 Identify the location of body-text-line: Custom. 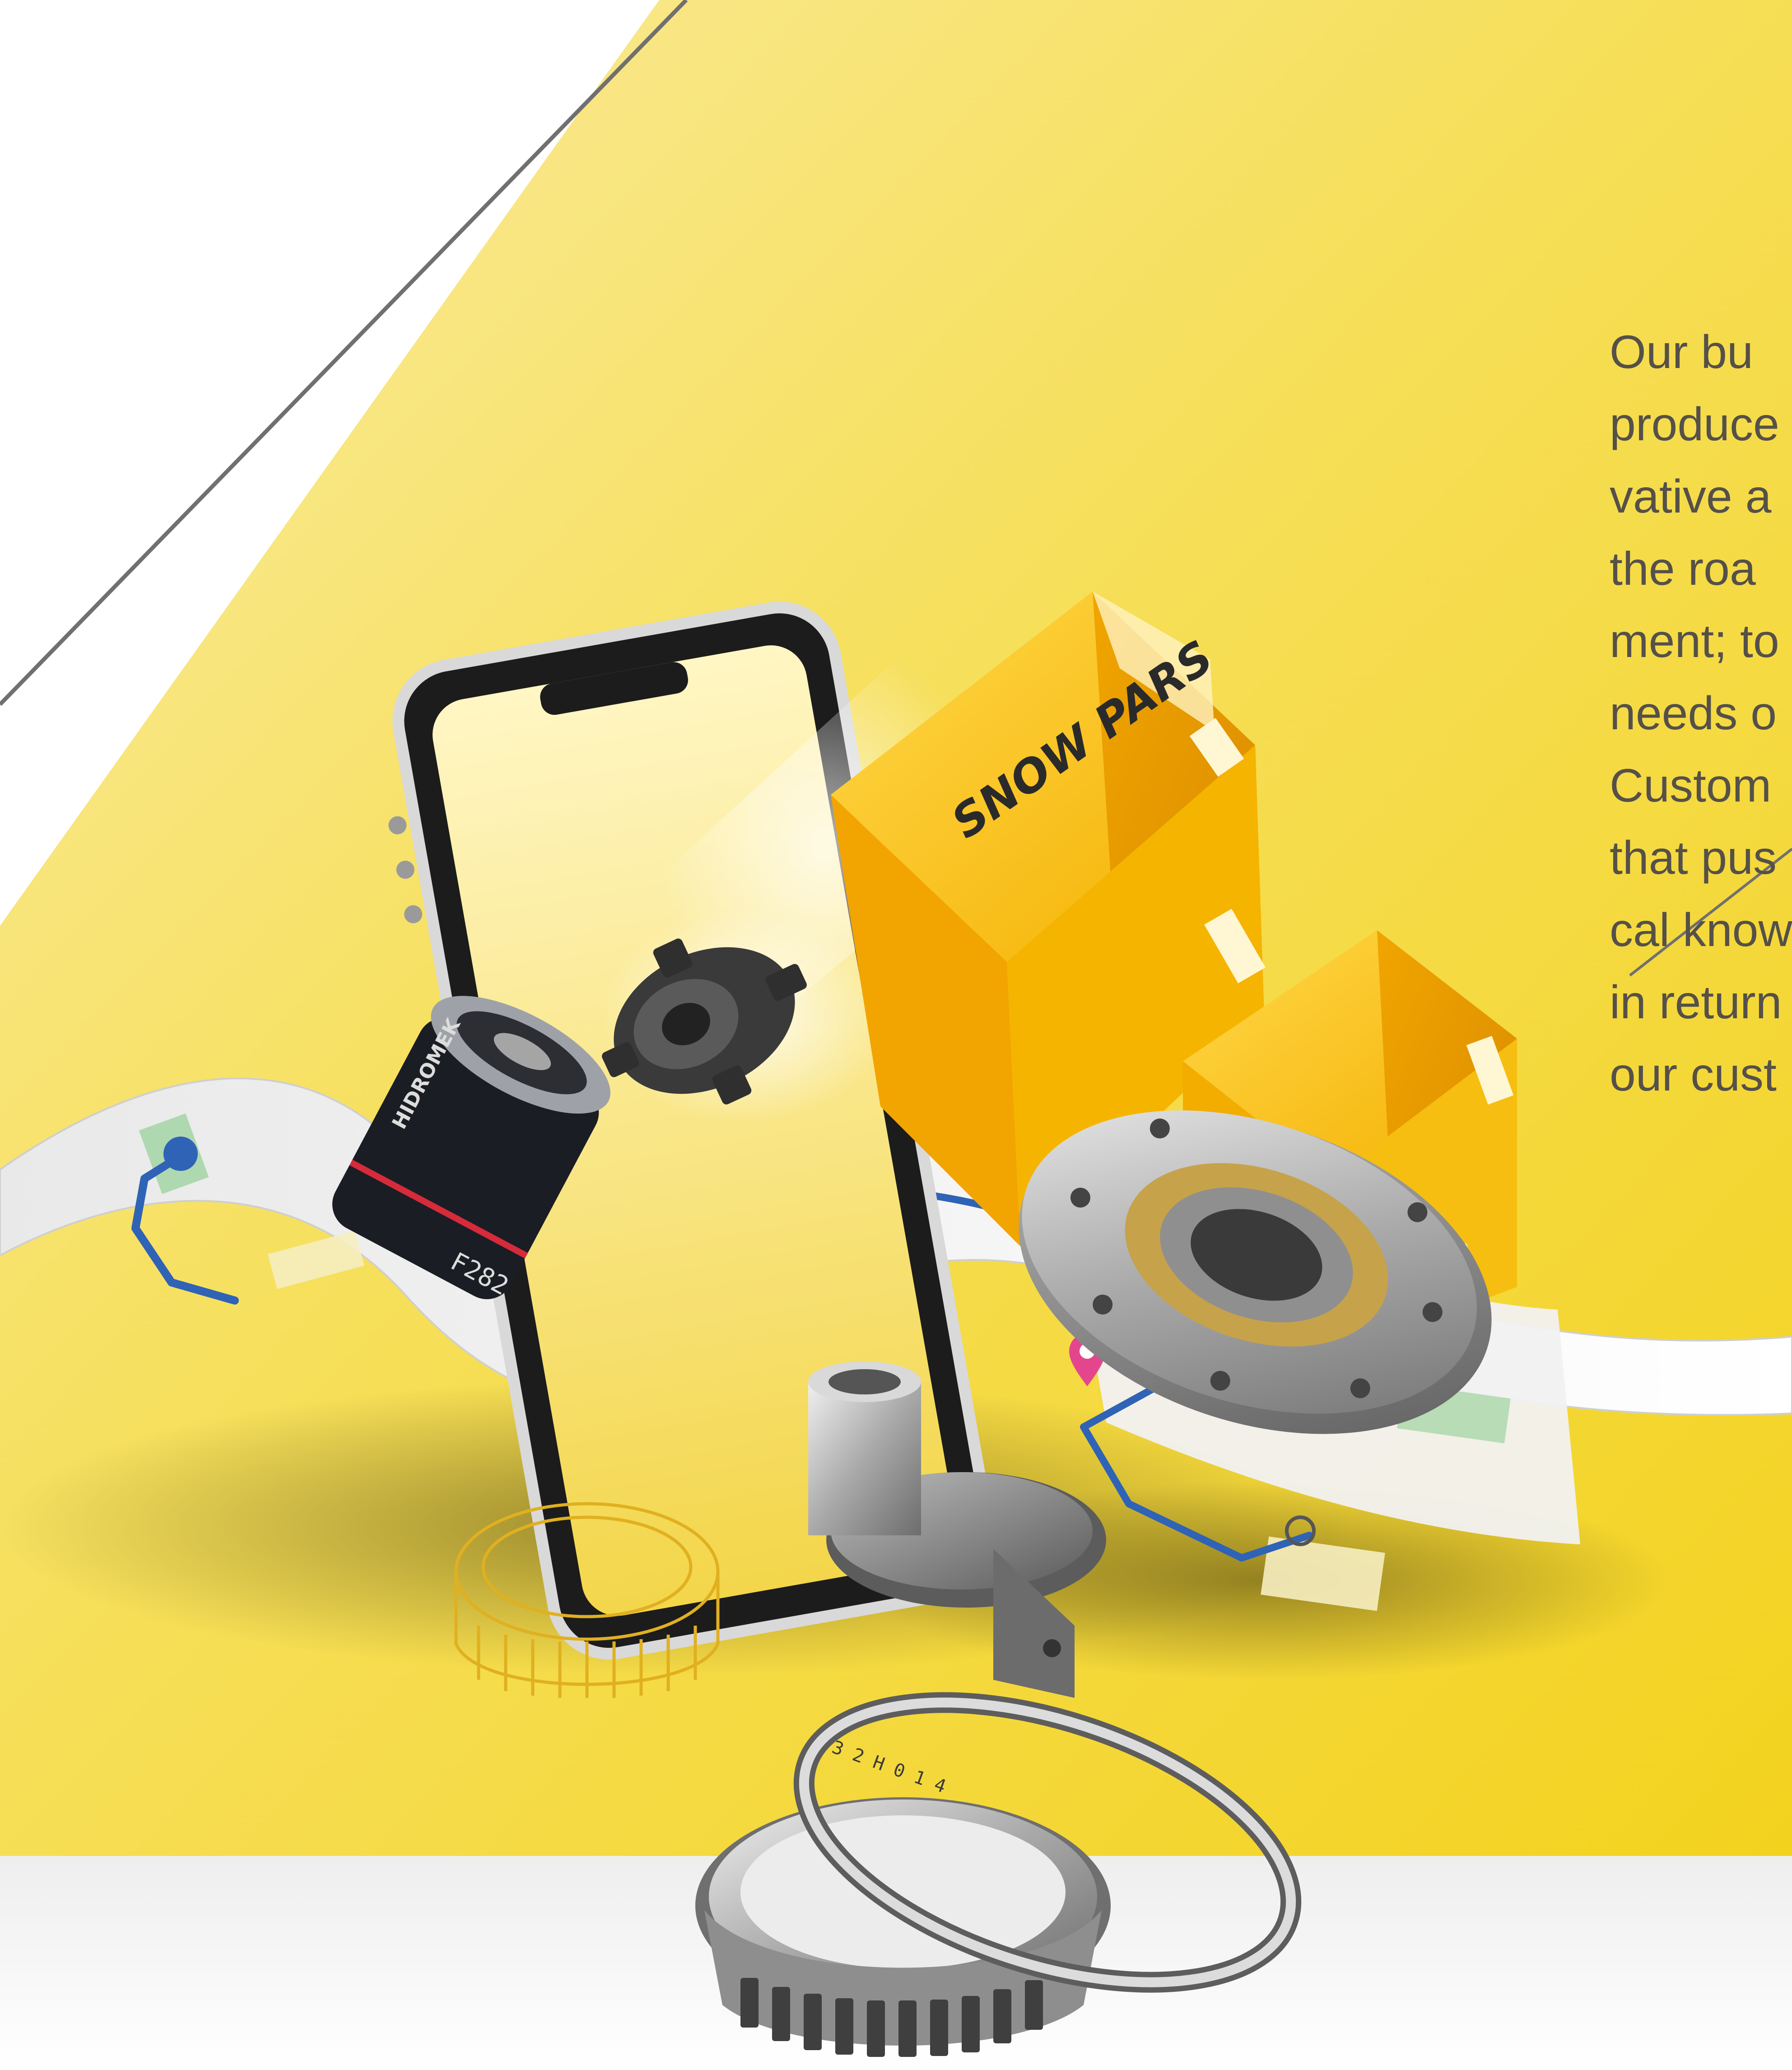
(1691, 786).